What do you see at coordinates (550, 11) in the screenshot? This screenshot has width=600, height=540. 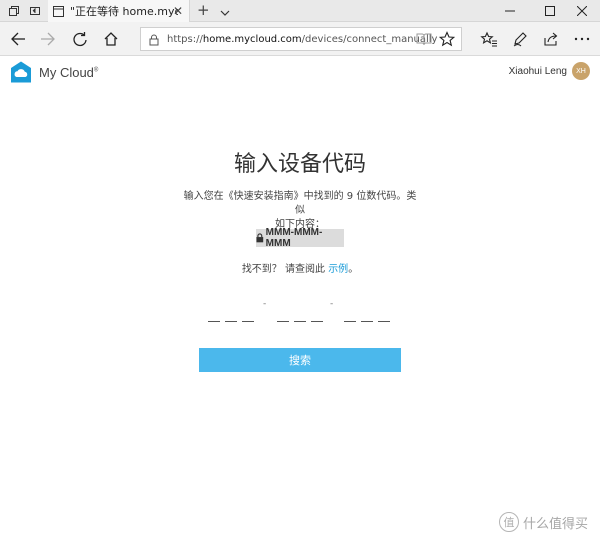 I see `maximize-icon` at bounding box center [550, 11].